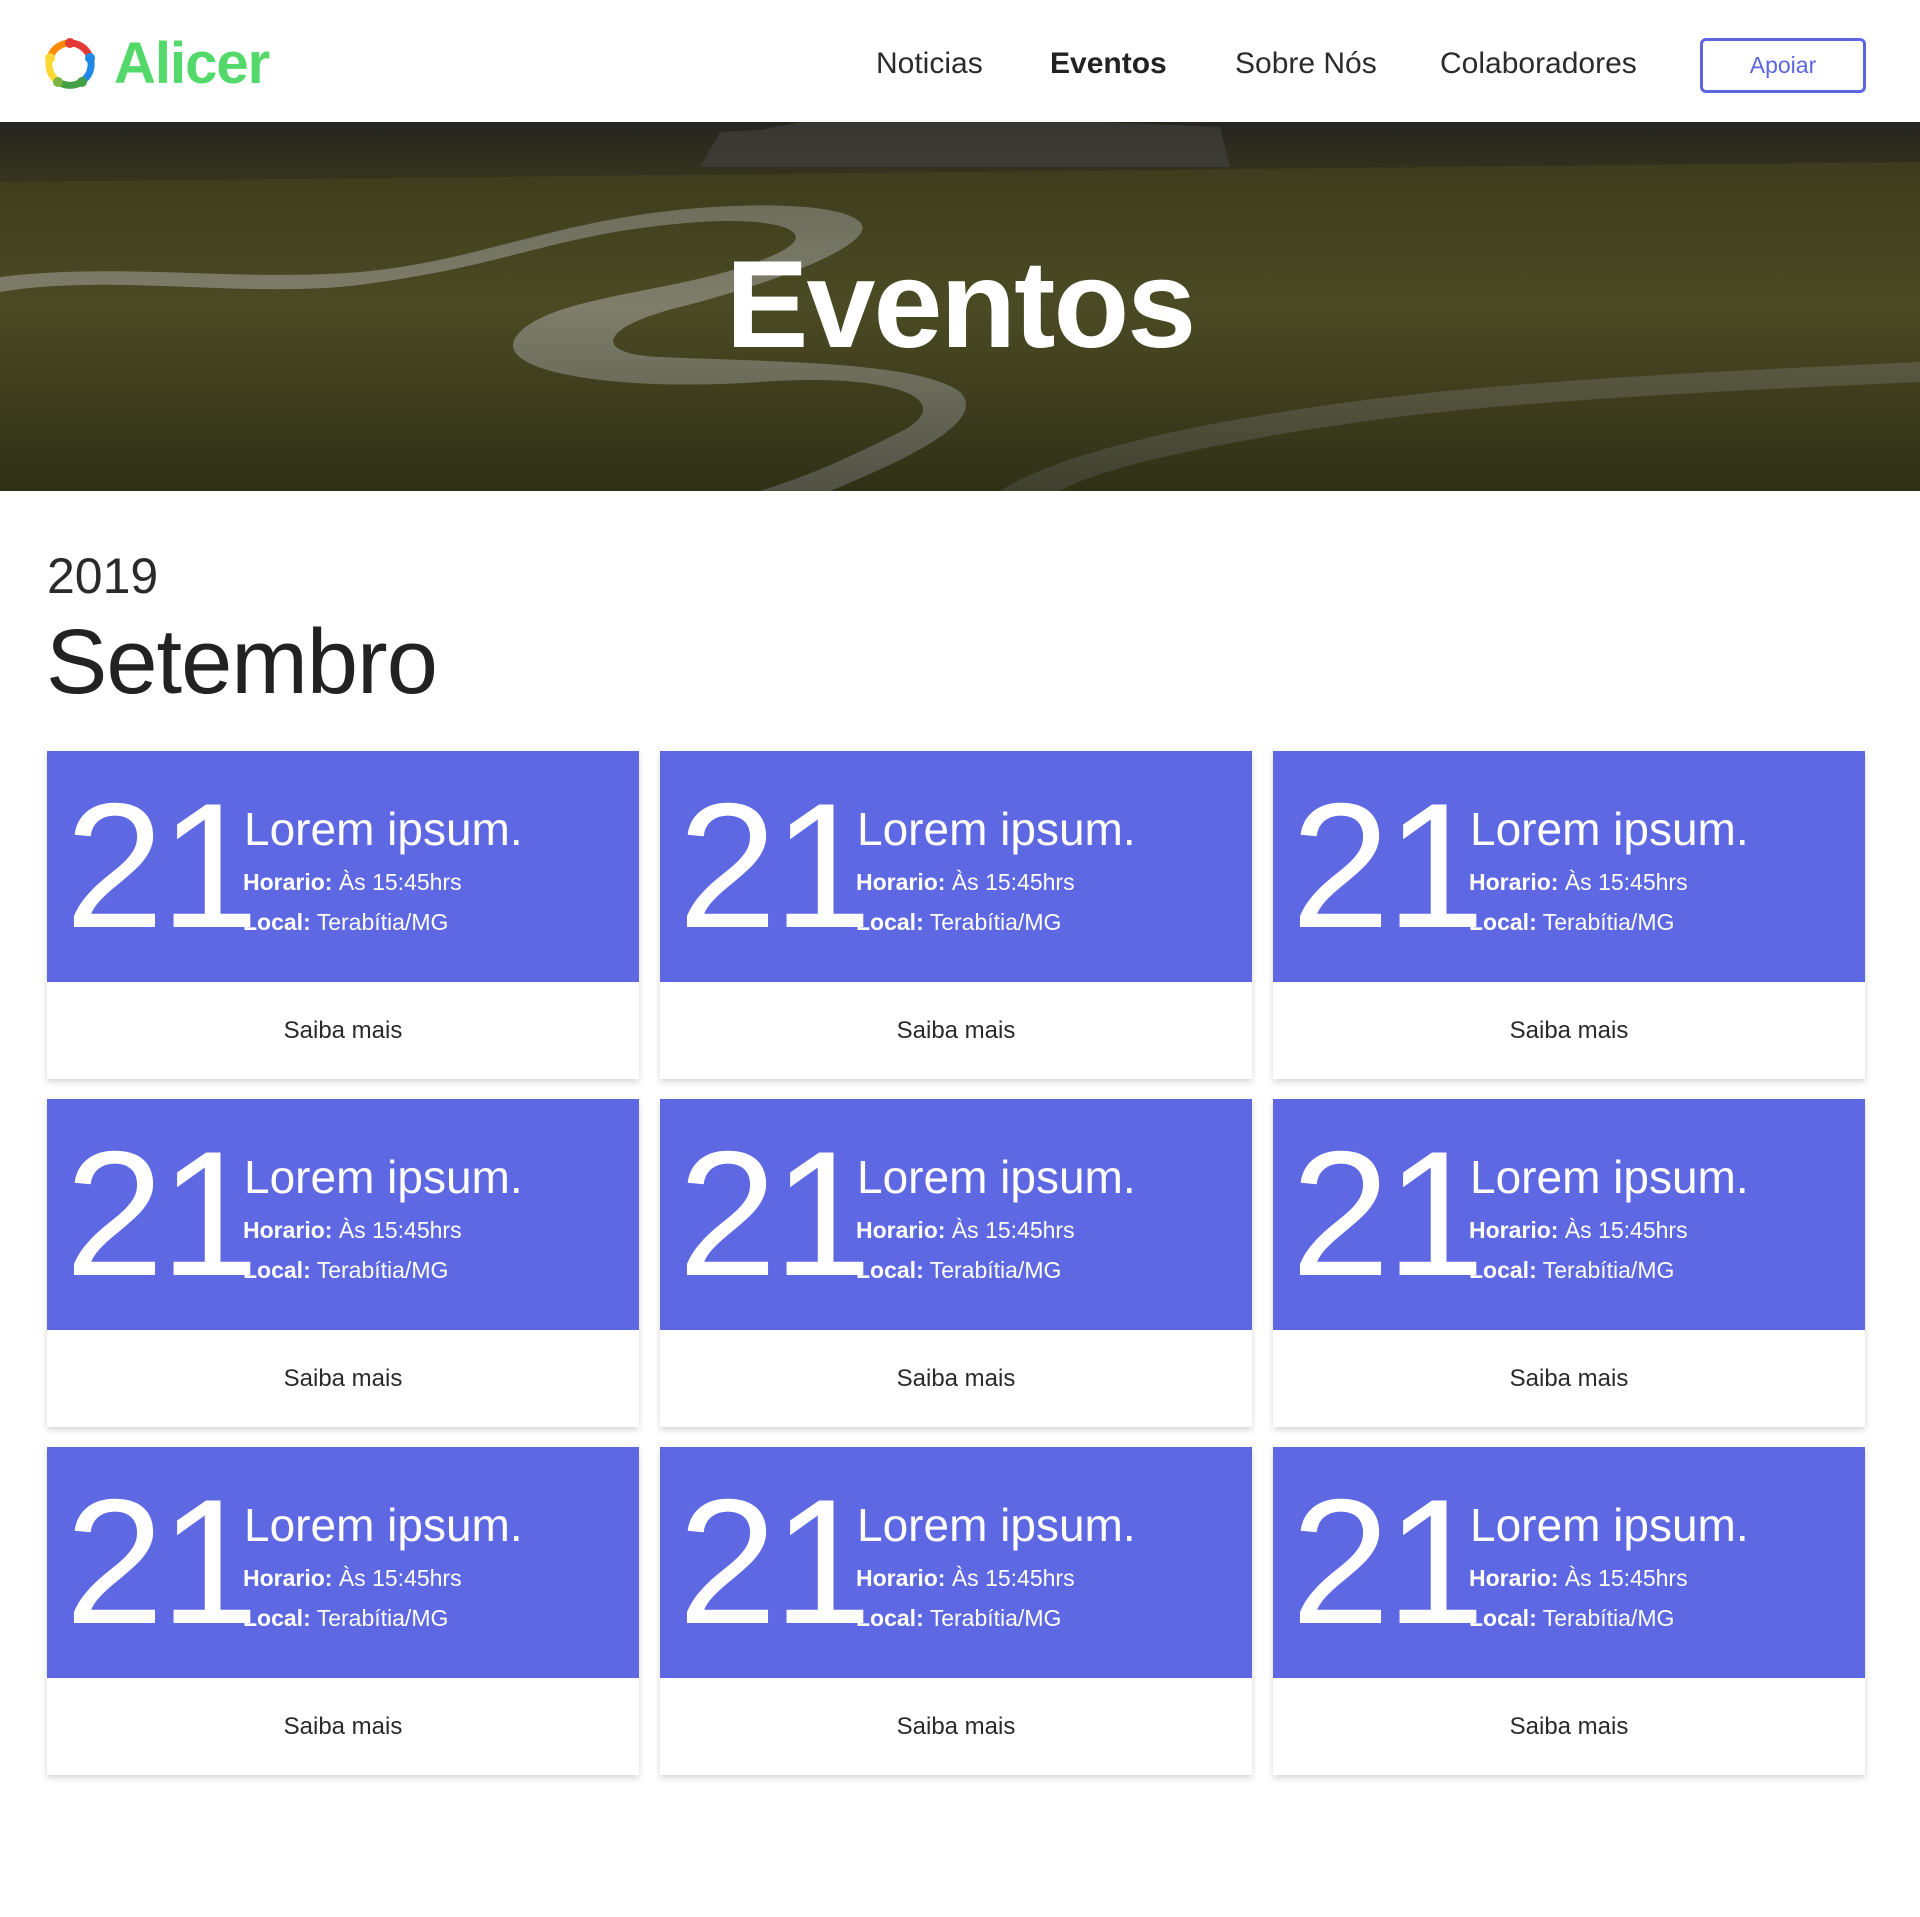 The height and width of the screenshot is (1917, 1920). What do you see at coordinates (1108, 64) in the screenshot?
I see `nav-eventos: Eventos` at bounding box center [1108, 64].